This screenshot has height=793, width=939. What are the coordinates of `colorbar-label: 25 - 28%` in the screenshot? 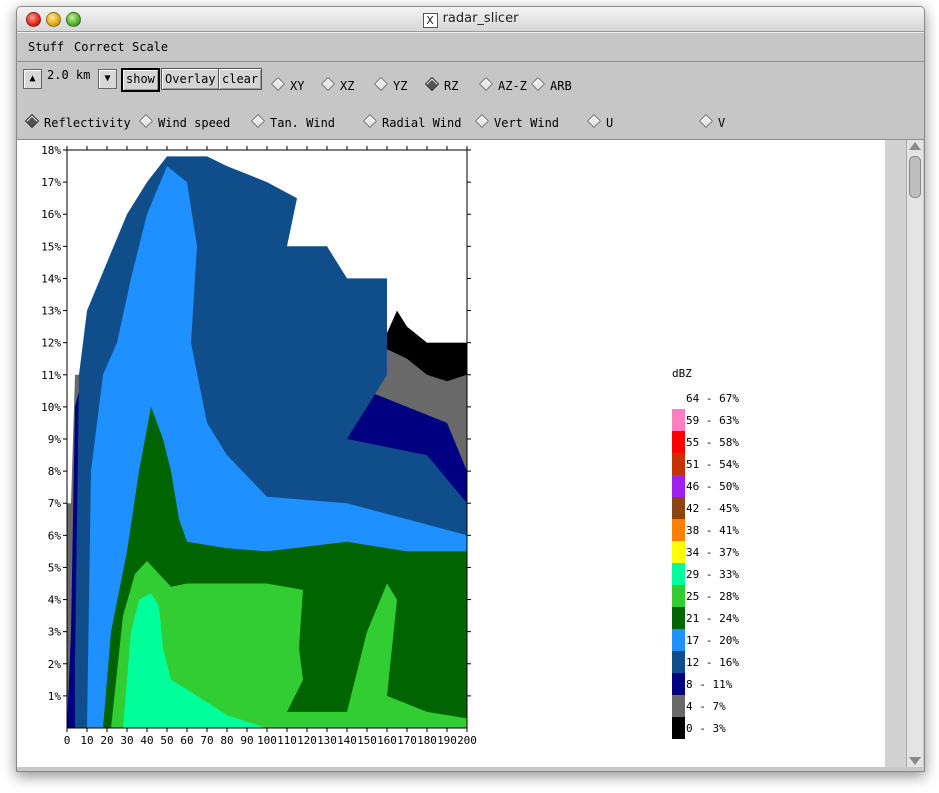 It's located at (712, 596).